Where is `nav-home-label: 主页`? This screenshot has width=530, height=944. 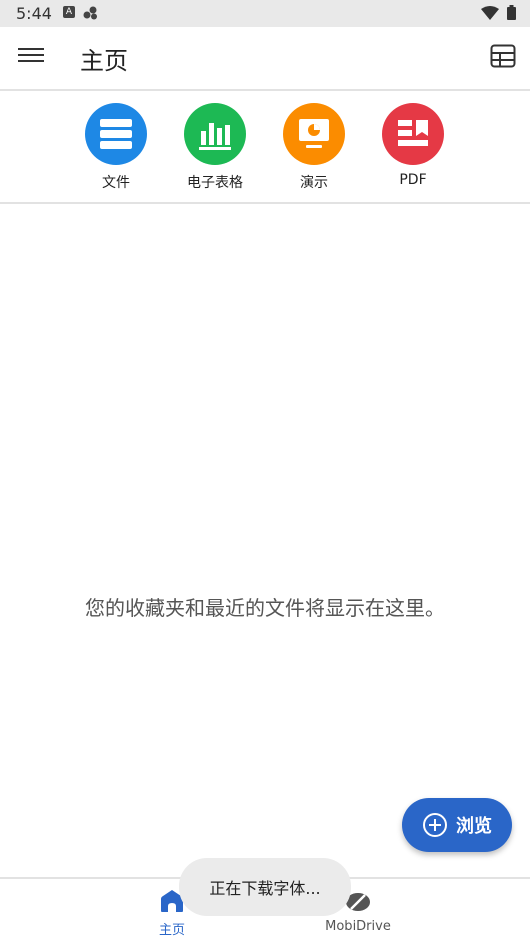 nav-home-label: 主页 is located at coordinates (171, 930).